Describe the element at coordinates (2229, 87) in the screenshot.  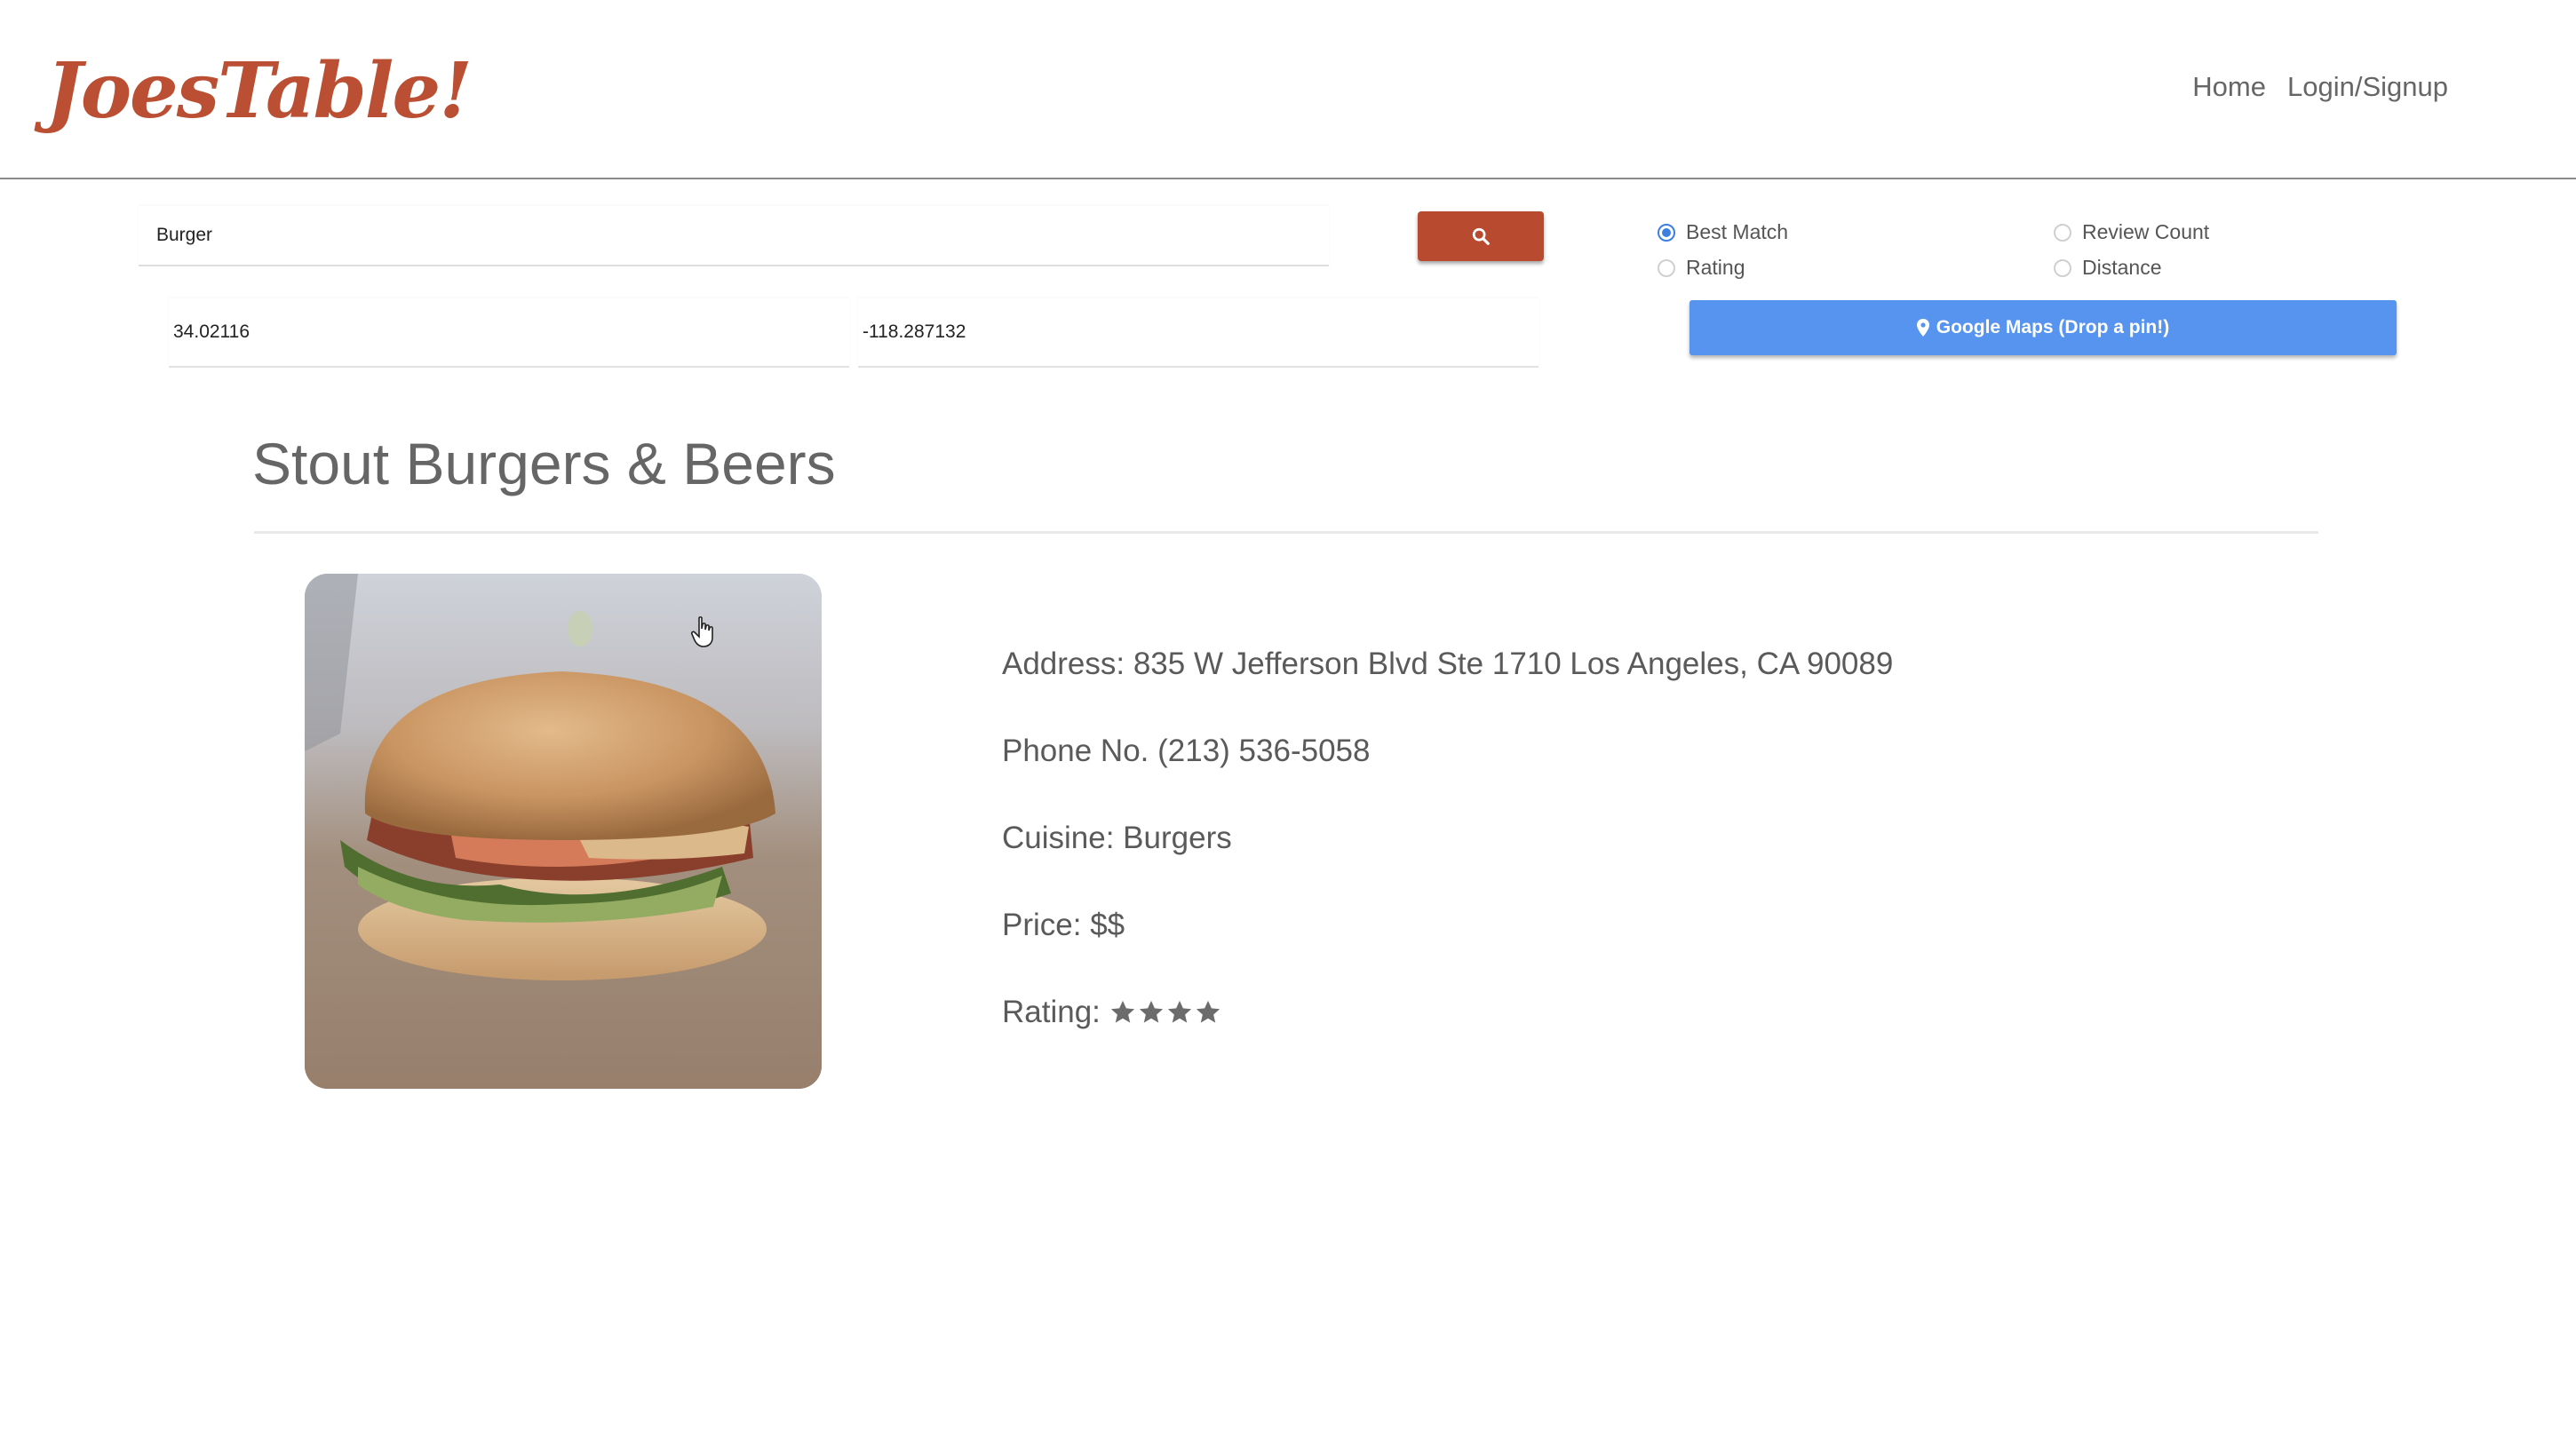
I see `nav-home-link: Home` at that location.